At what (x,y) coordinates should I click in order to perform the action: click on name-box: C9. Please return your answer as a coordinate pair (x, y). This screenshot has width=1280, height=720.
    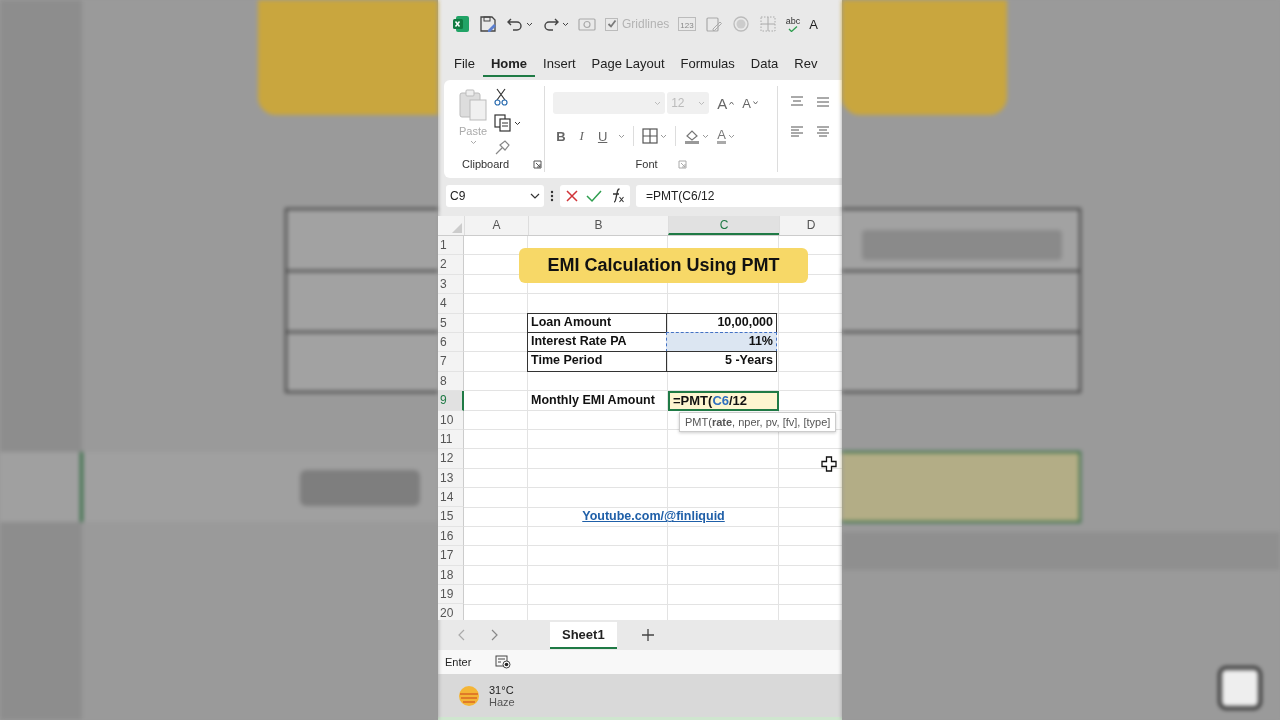
    Looking at the image, I should click on (495, 196).